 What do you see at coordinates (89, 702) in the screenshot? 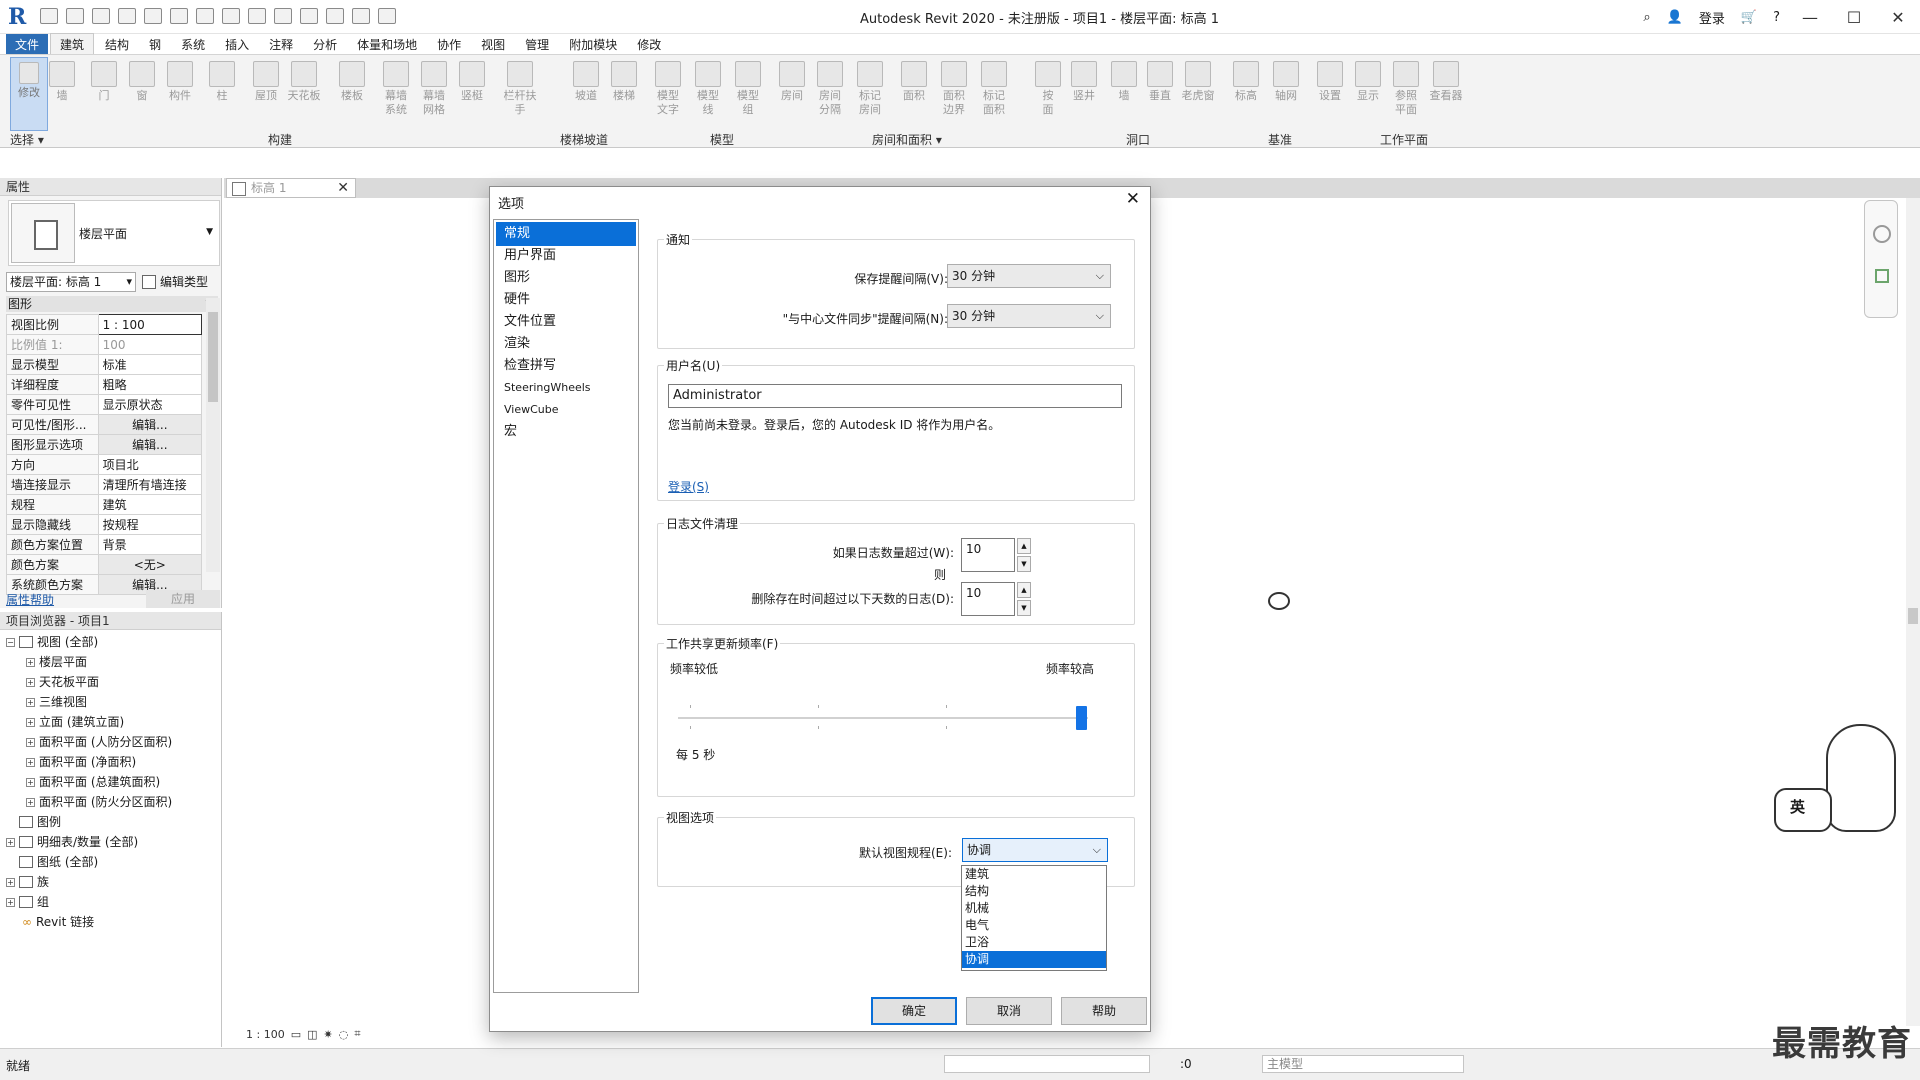
I see `browser-node: + 三维视图` at bounding box center [89, 702].